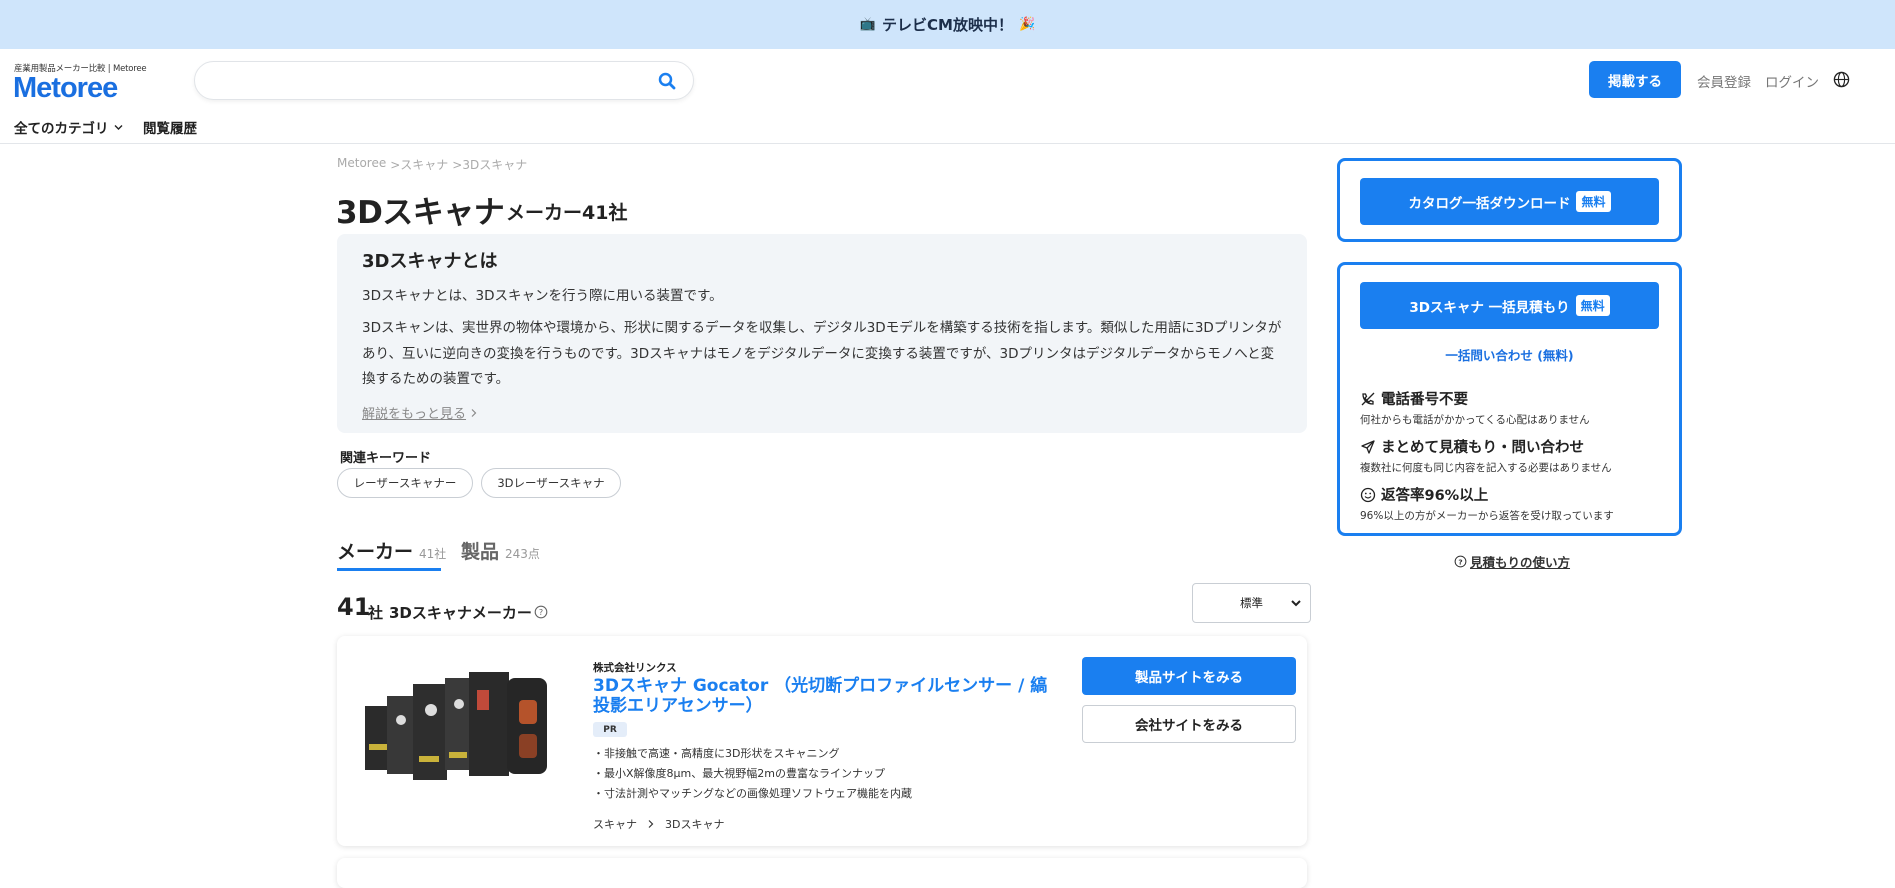 Image resolution: width=1895 pixels, height=888 pixels. Describe the element at coordinates (1792, 81) in the screenshot. I see `login-link: ログイン` at that location.